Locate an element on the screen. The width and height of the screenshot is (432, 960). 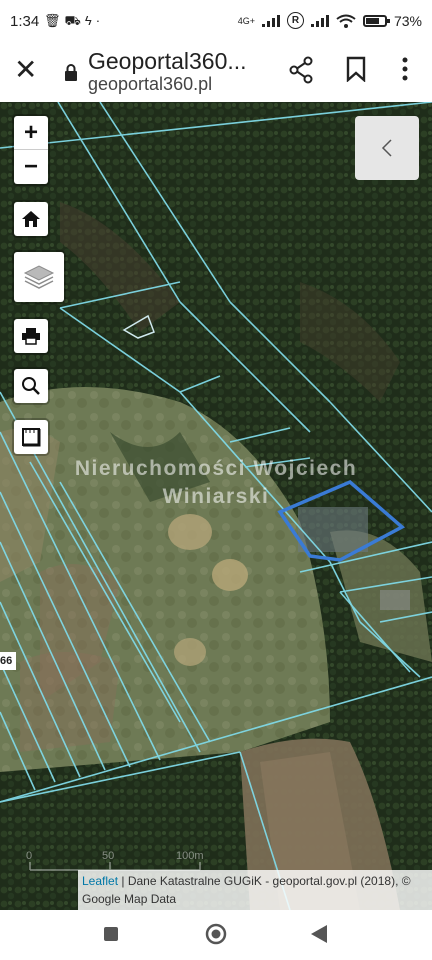
bookmark-icon is located at coordinates (356, 69).